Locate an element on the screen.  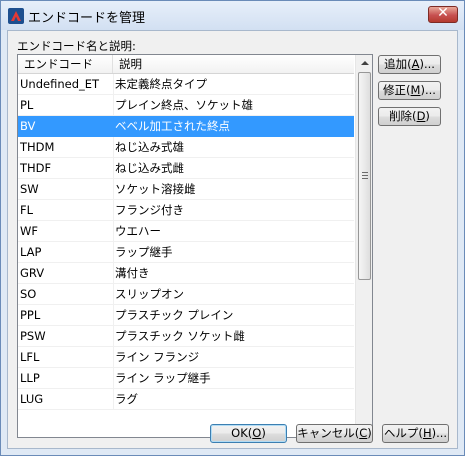
cancel-button-tail: ) is located at coordinates (369, 433).